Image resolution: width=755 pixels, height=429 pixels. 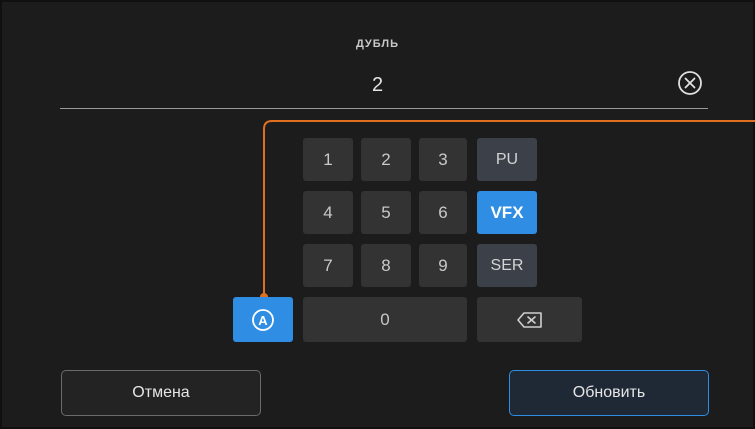 I want to click on key-4: 4, so click(x=328, y=212).